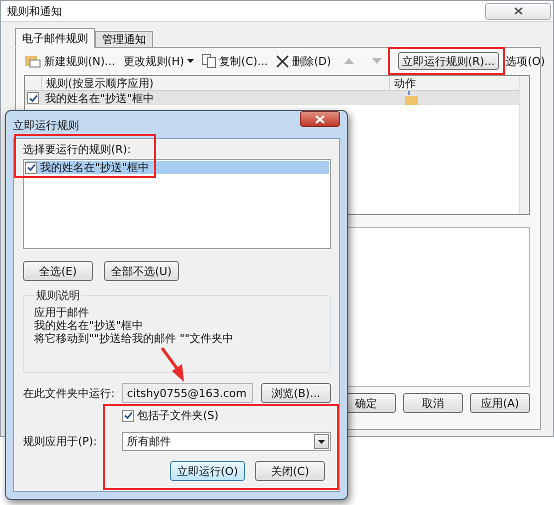 Image resolution: width=554 pixels, height=505 pixels. Describe the element at coordinates (172, 364) in the screenshot. I see `arrow` at that location.